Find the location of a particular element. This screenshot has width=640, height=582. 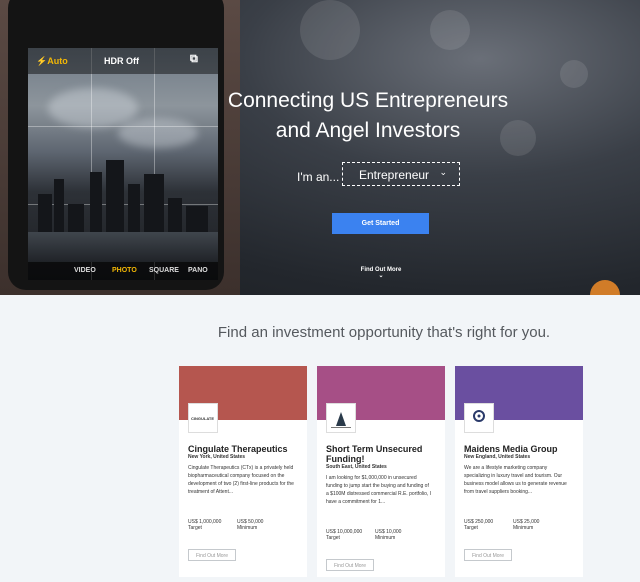

city-skyline is located at coordinates (123, 194).